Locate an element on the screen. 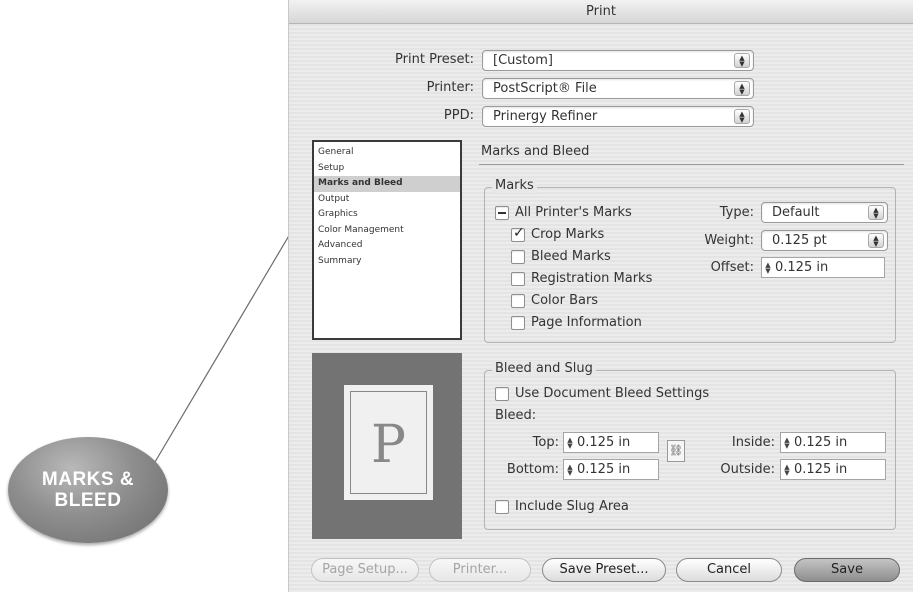  type-value: Default is located at coordinates (796, 212).